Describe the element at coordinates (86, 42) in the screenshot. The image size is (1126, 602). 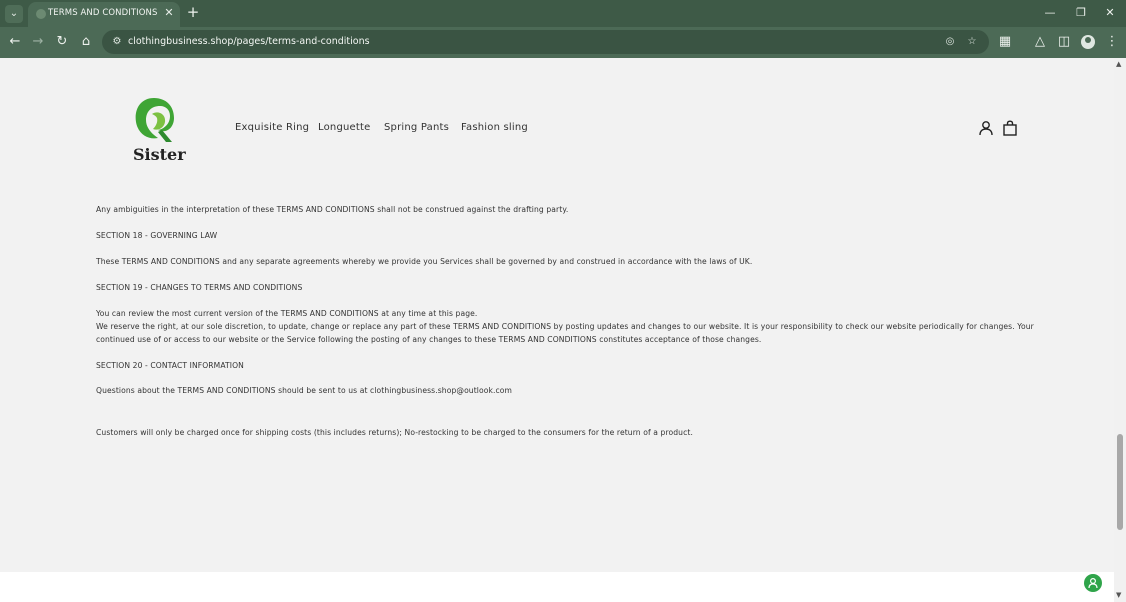
I see `home-icon: ⌂` at that location.